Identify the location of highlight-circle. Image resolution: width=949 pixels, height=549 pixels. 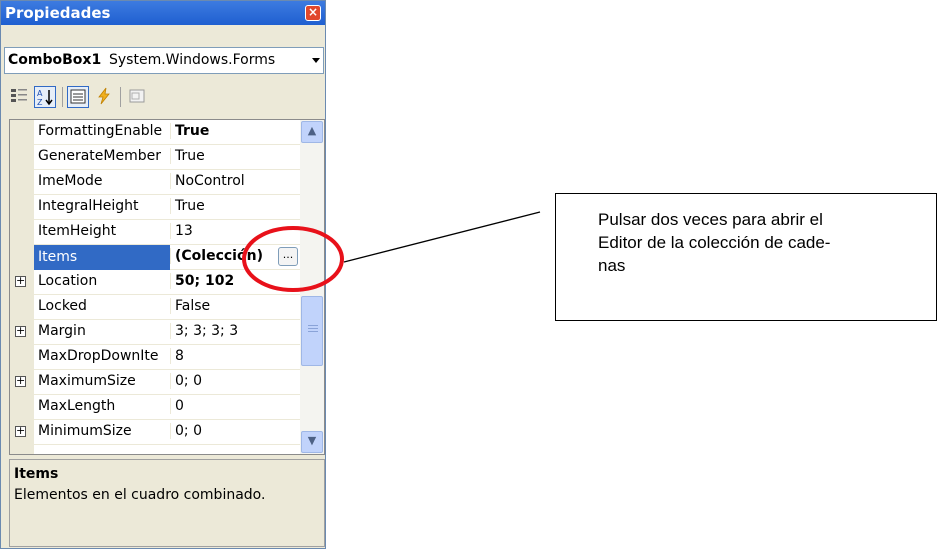
(293, 259).